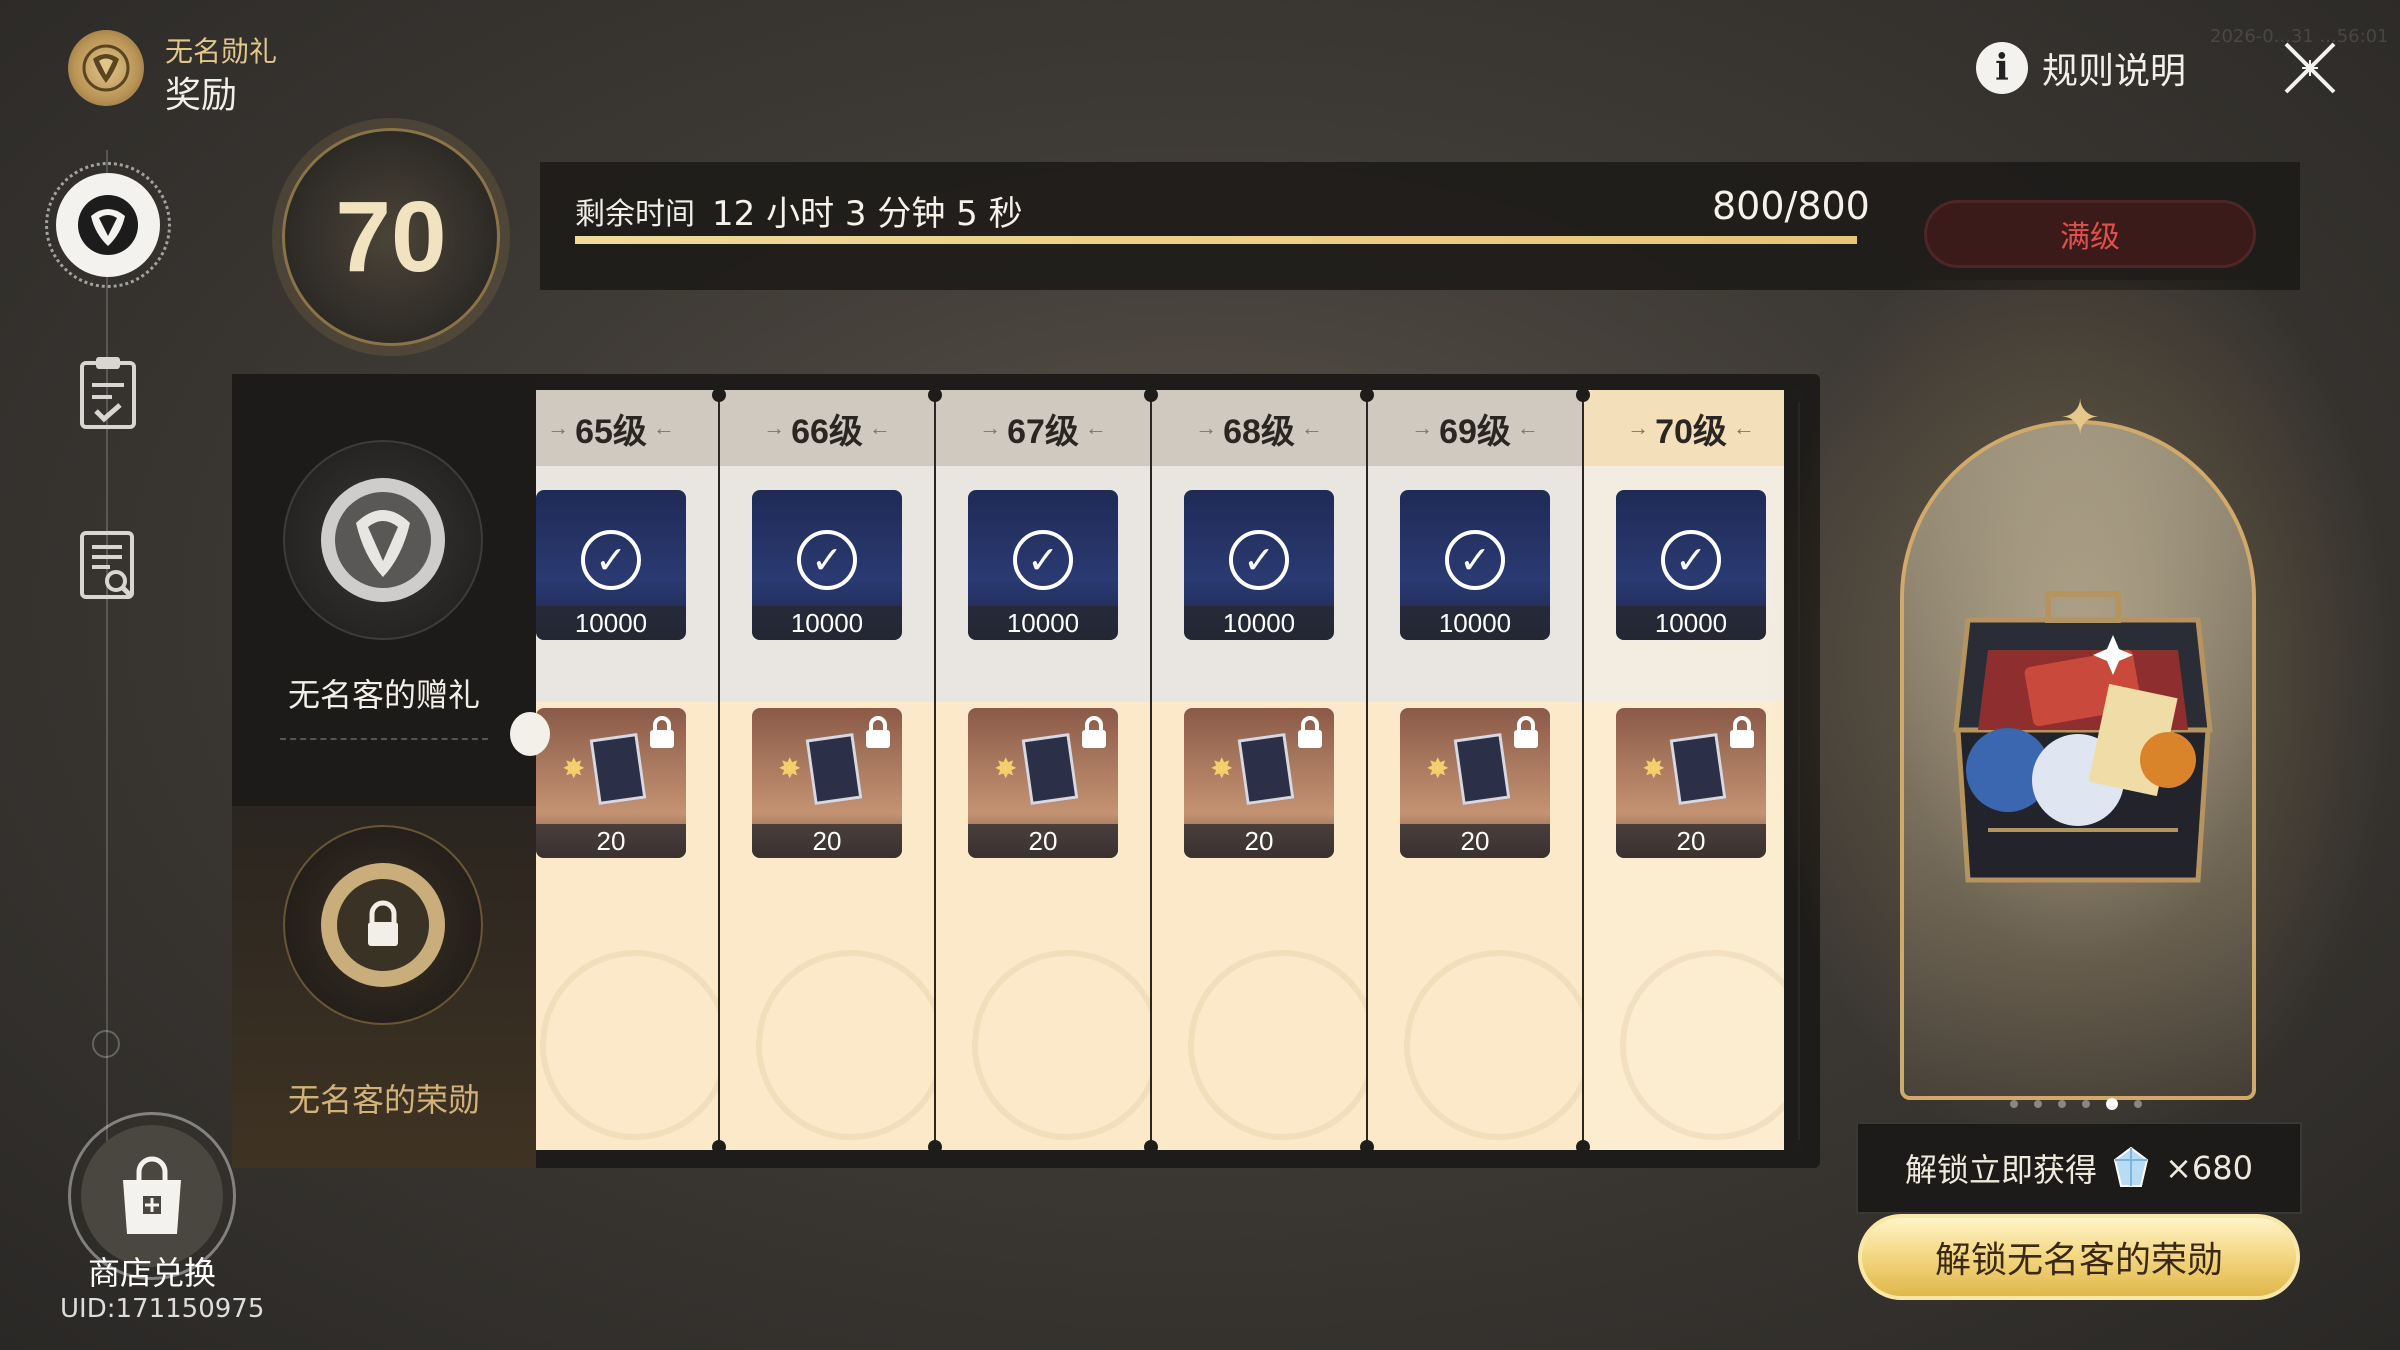 This screenshot has height=1350, width=2400. What do you see at coordinates (2310, 68) in the screenshot?
I see `close-button` at bounding box center [2310, 68].